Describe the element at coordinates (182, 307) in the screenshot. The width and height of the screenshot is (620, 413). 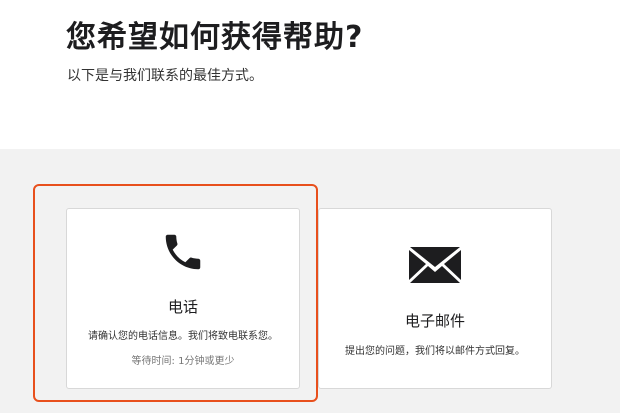
I see `phone-option-title: 电话` at that location.